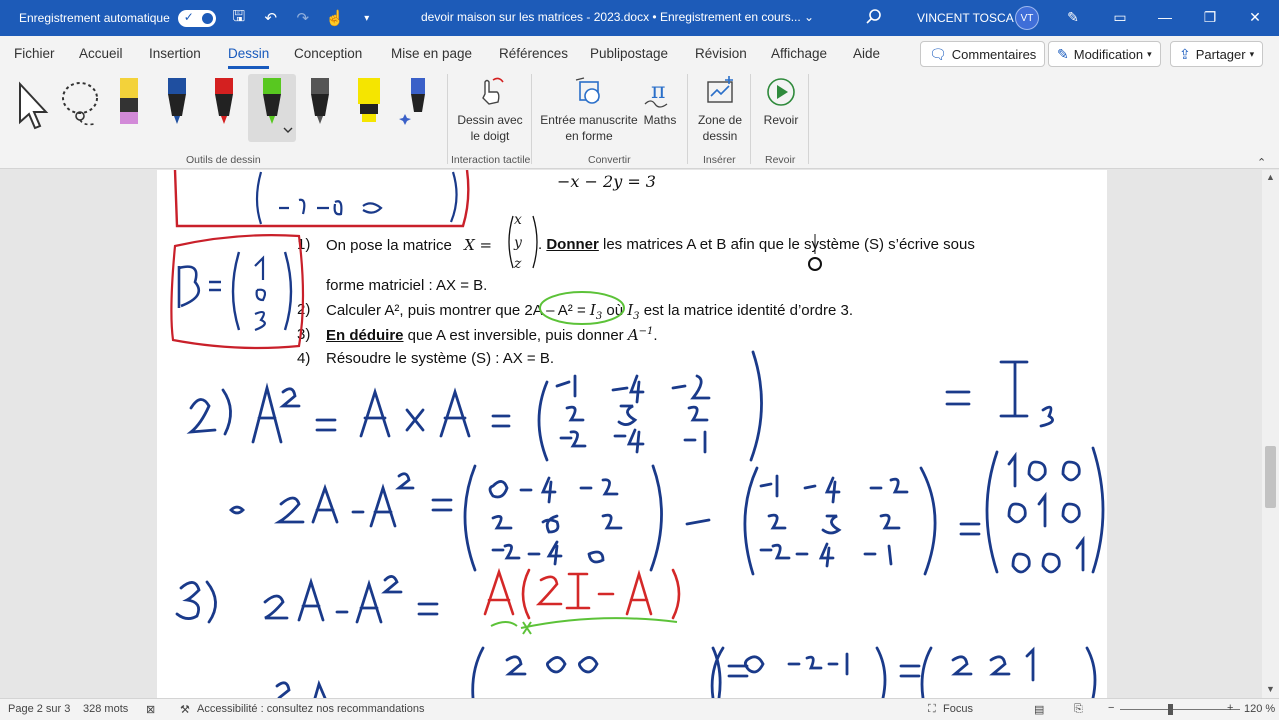 Image resolution: width=1279 pixels, height=720 pixels. I want to click on touch-mode-icon: ☝, so click(335, 18).